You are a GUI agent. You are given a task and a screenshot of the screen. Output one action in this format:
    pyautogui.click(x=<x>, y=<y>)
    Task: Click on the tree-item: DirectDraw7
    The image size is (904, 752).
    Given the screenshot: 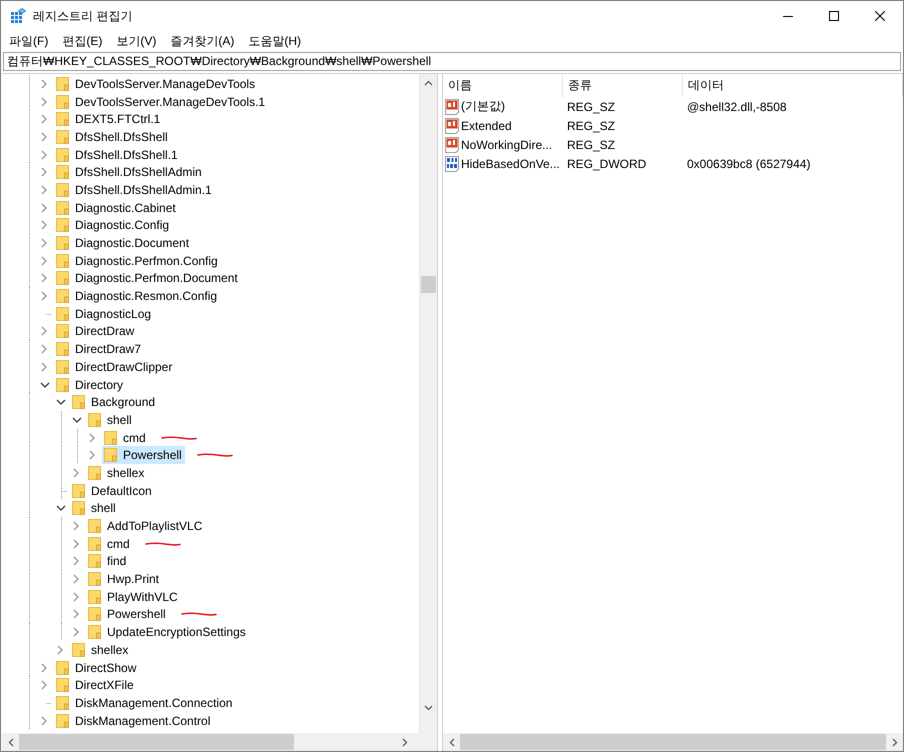 What is the action you would take?
    pyautogui.click(x=99, y=349)
    